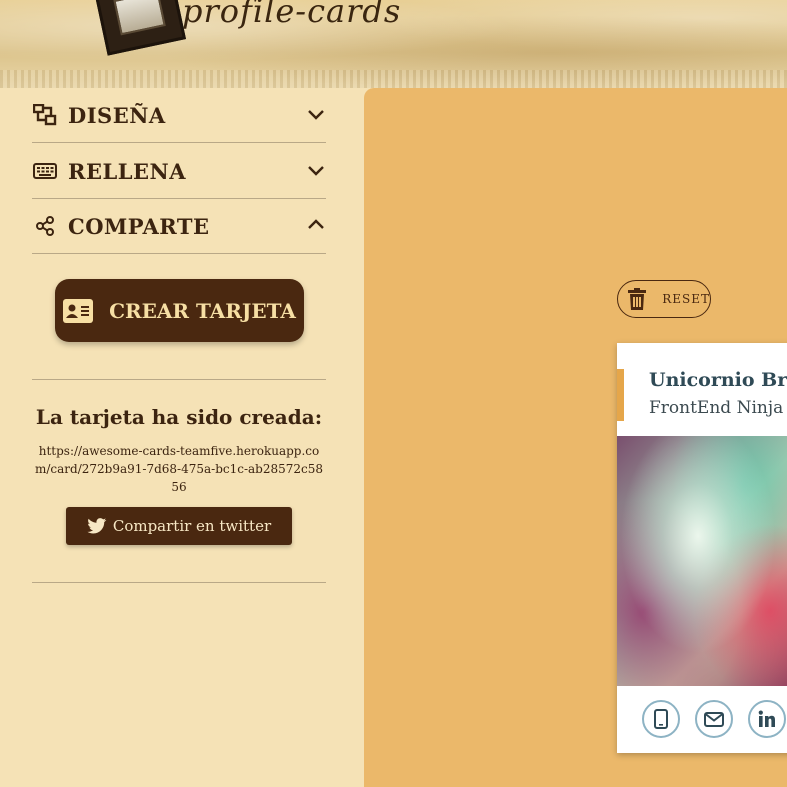 This screenshot has width=787, height=787. What do you see at coordinates (45, 226) in the screenshot?
I see `share-icon` at bounding box center [45, 226].